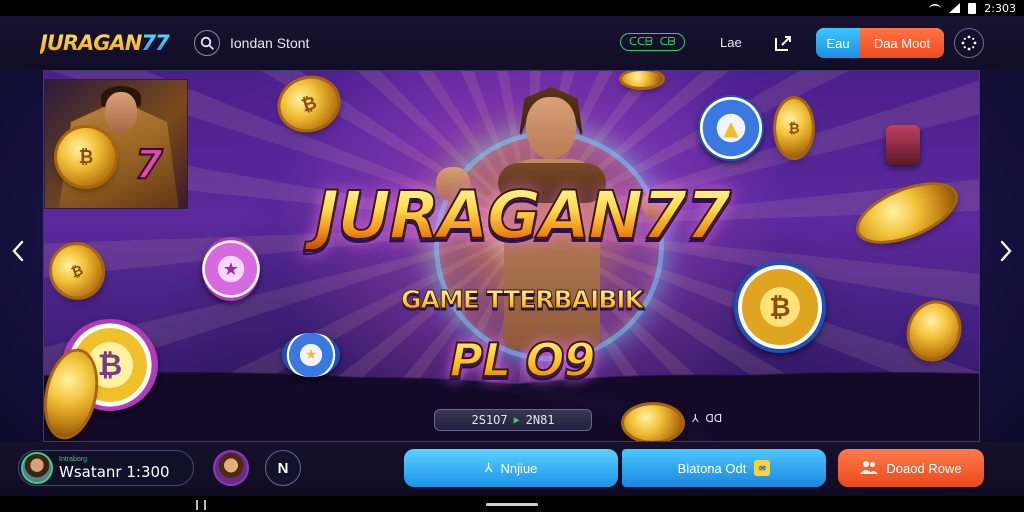 The width and height of the screenshot is (1024, 512). I want to click on user-balance: Wsatanr 1:300, so click(114, 472).